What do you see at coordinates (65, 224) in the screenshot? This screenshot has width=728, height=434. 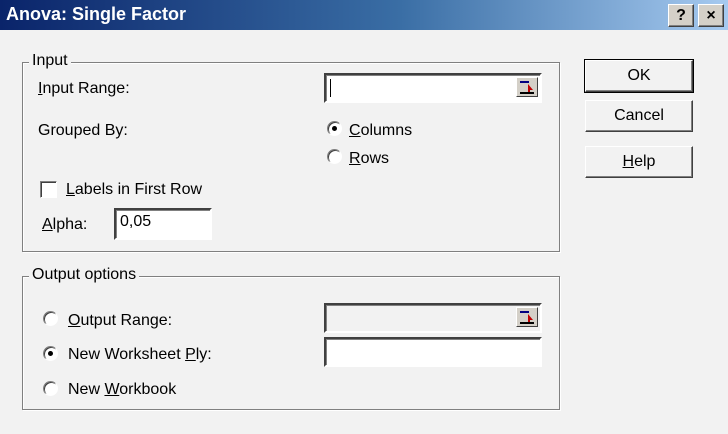 I see `alpha-label: Alpha:` at bounding box center [65, 224].